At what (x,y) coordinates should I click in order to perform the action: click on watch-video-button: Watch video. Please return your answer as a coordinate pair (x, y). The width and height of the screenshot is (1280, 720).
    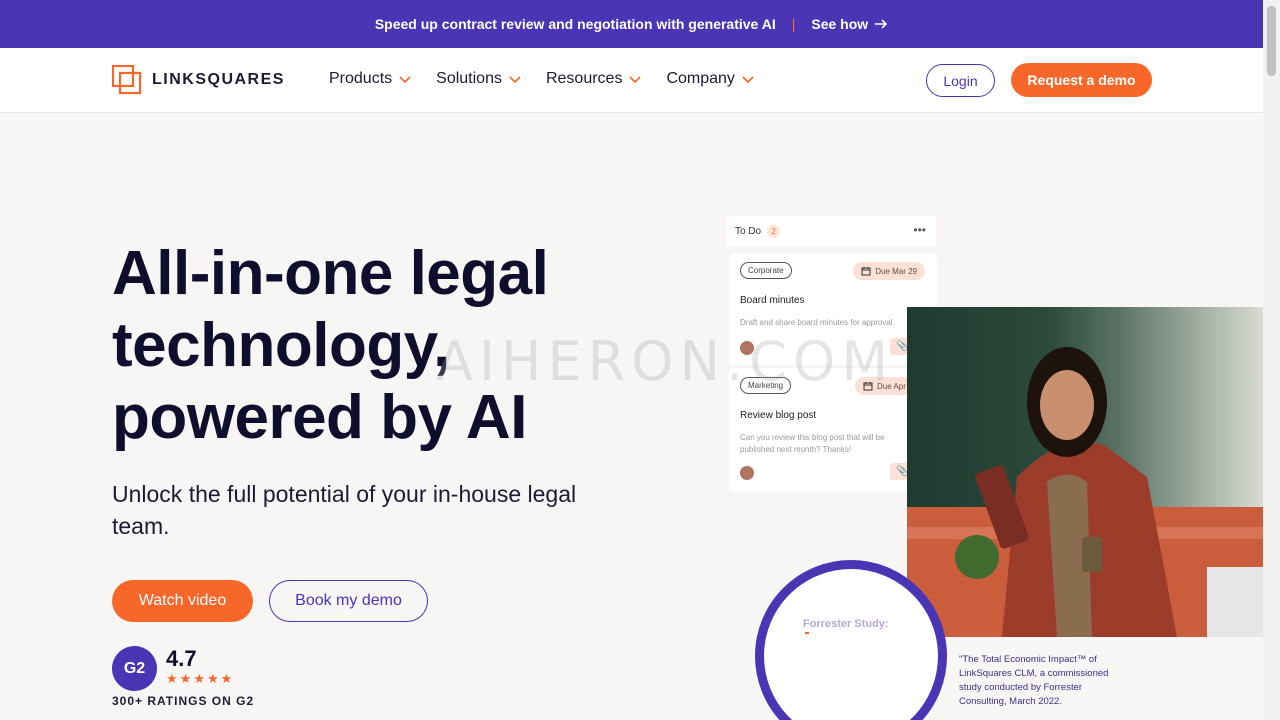
    Looking at the image, I should click on (182, 601).